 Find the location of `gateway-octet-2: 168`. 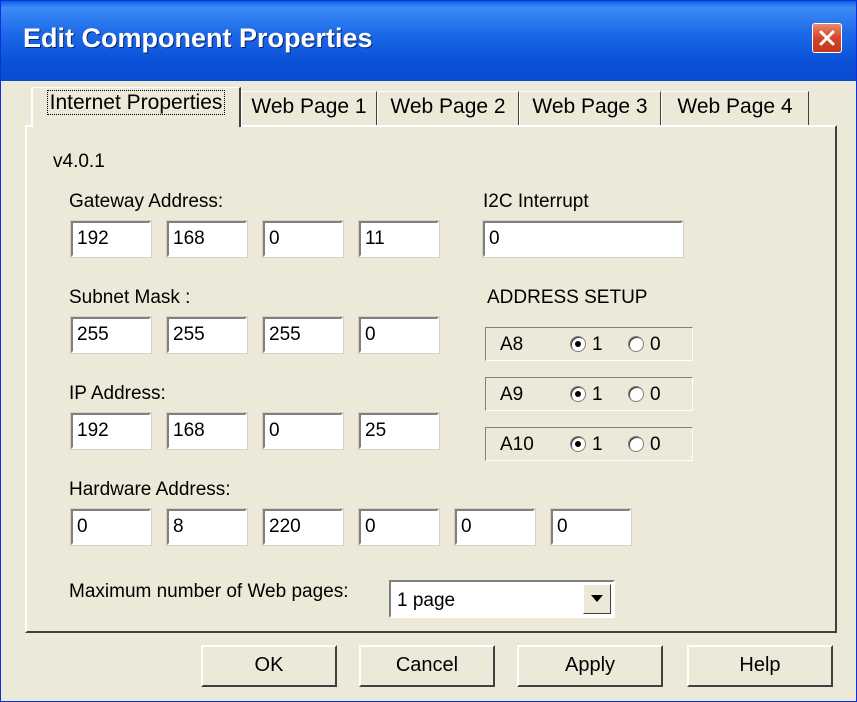

gateway-octet-2: 168 is located at coordinates (207, 239).